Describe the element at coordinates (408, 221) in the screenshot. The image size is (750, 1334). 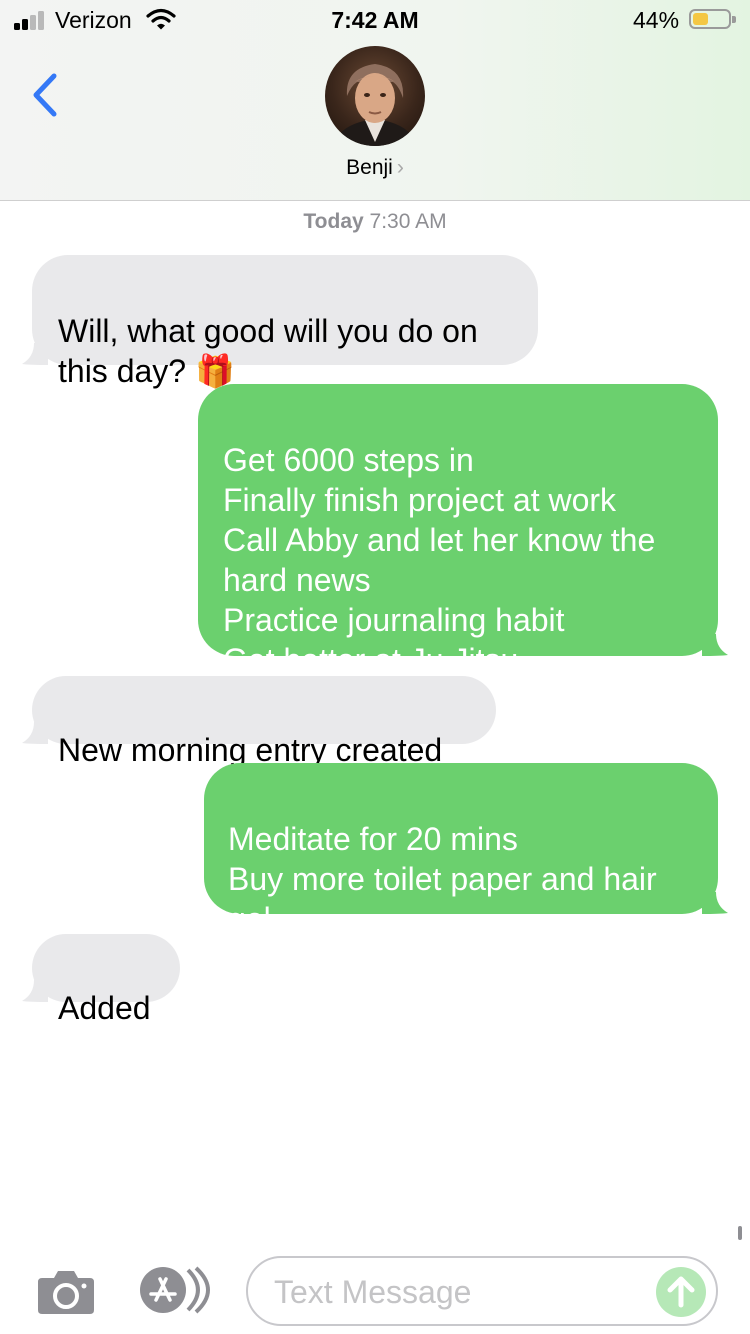
I see `timestamp-time: 7:30 AM` at that location.